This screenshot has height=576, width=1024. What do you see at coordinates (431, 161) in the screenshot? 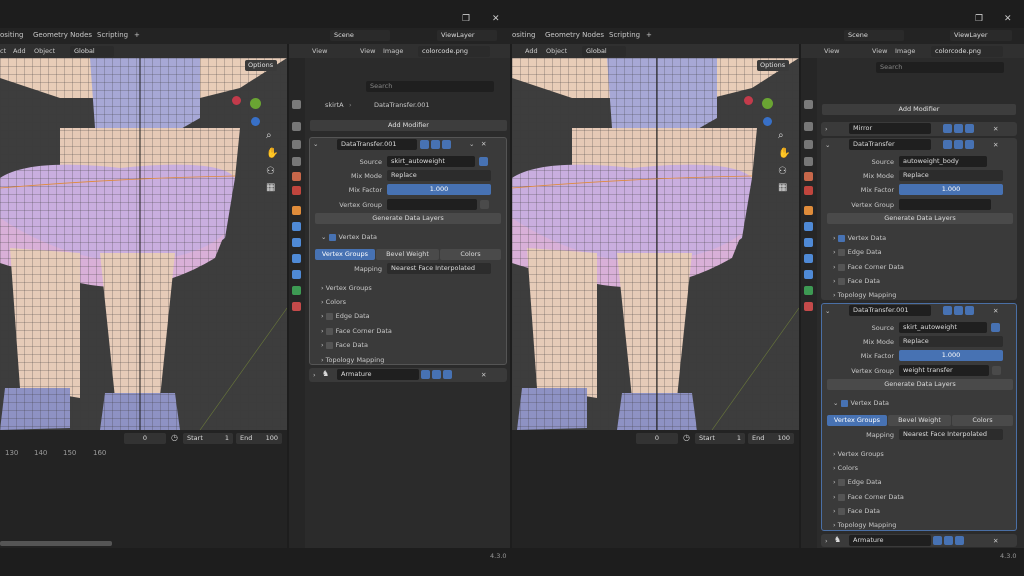
I see `source-field: skirt_autoweight` at bounding box center [431, 161].